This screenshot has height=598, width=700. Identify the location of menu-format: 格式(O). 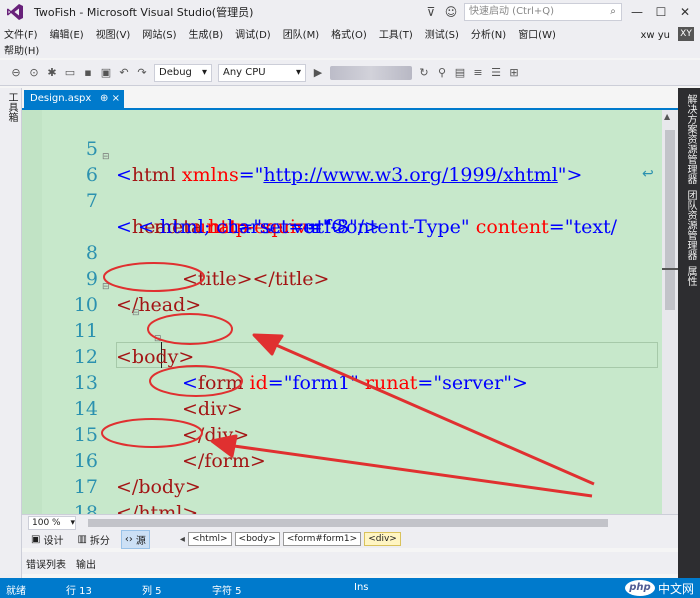
(349, 33).